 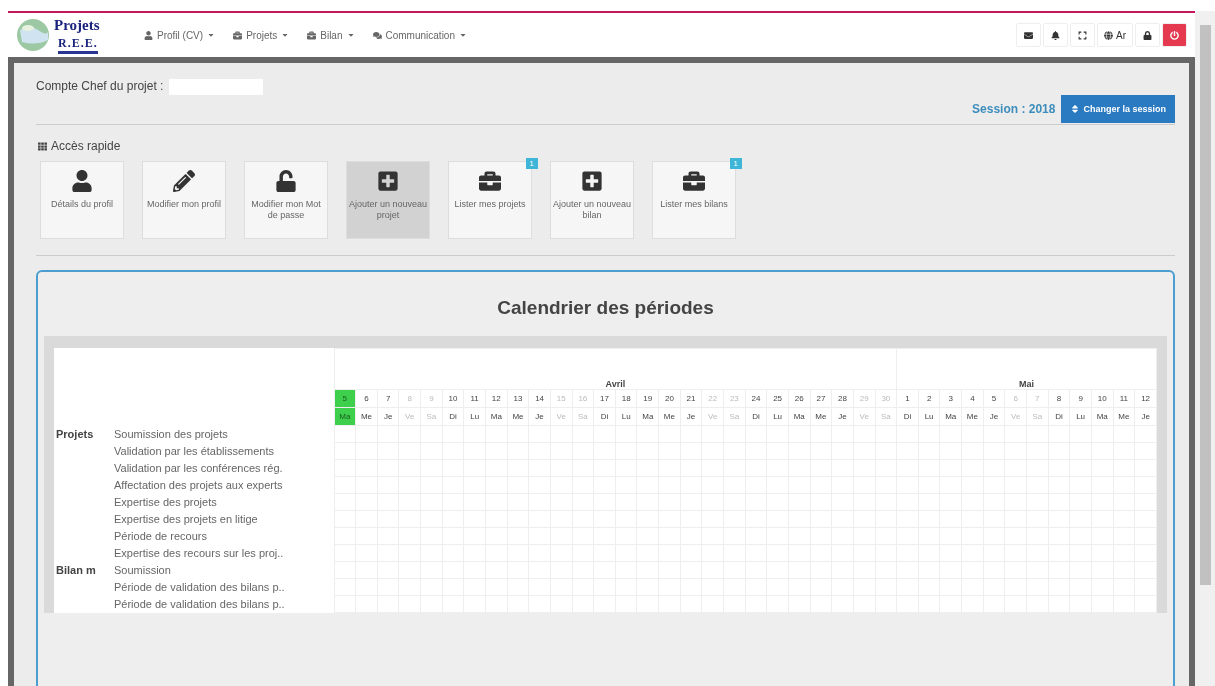 I want to click on session-label: Session : 2018, so click(x=1014, y=108).